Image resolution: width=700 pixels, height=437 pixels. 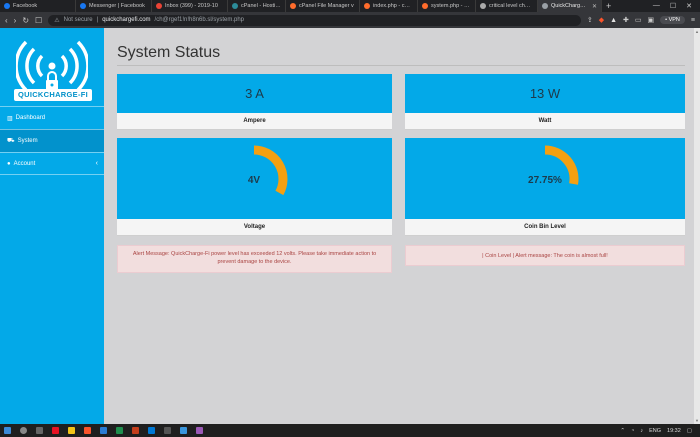 What do you see at coordinates (601, 20) in the screenshot?
I see `brave-shield-icon: ◆` at bounding box center [601, 20].